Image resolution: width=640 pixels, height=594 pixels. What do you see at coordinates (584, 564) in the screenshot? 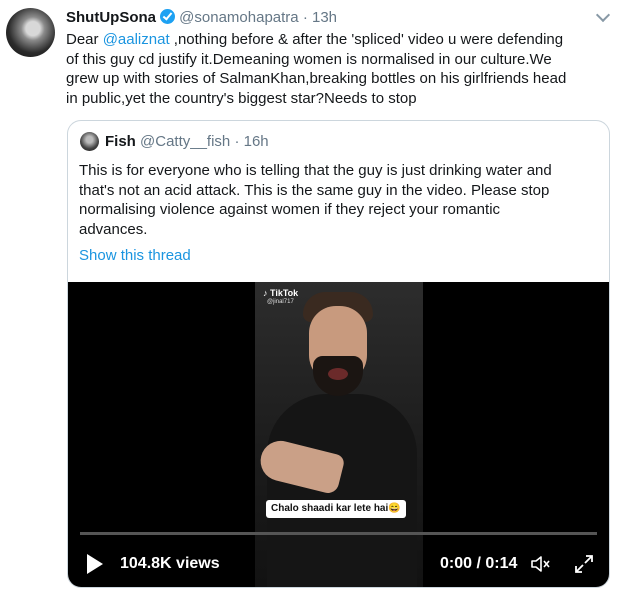
I see `fullscreen-icon` at bounding box center [584, 564].